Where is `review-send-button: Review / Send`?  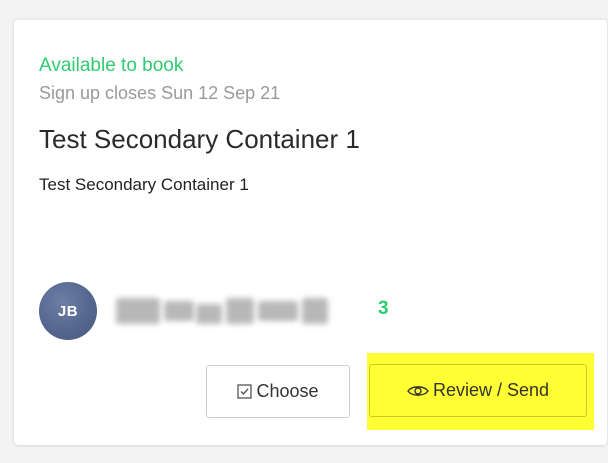 review-send-button: Review / Send is located at coordinates (478, 390).